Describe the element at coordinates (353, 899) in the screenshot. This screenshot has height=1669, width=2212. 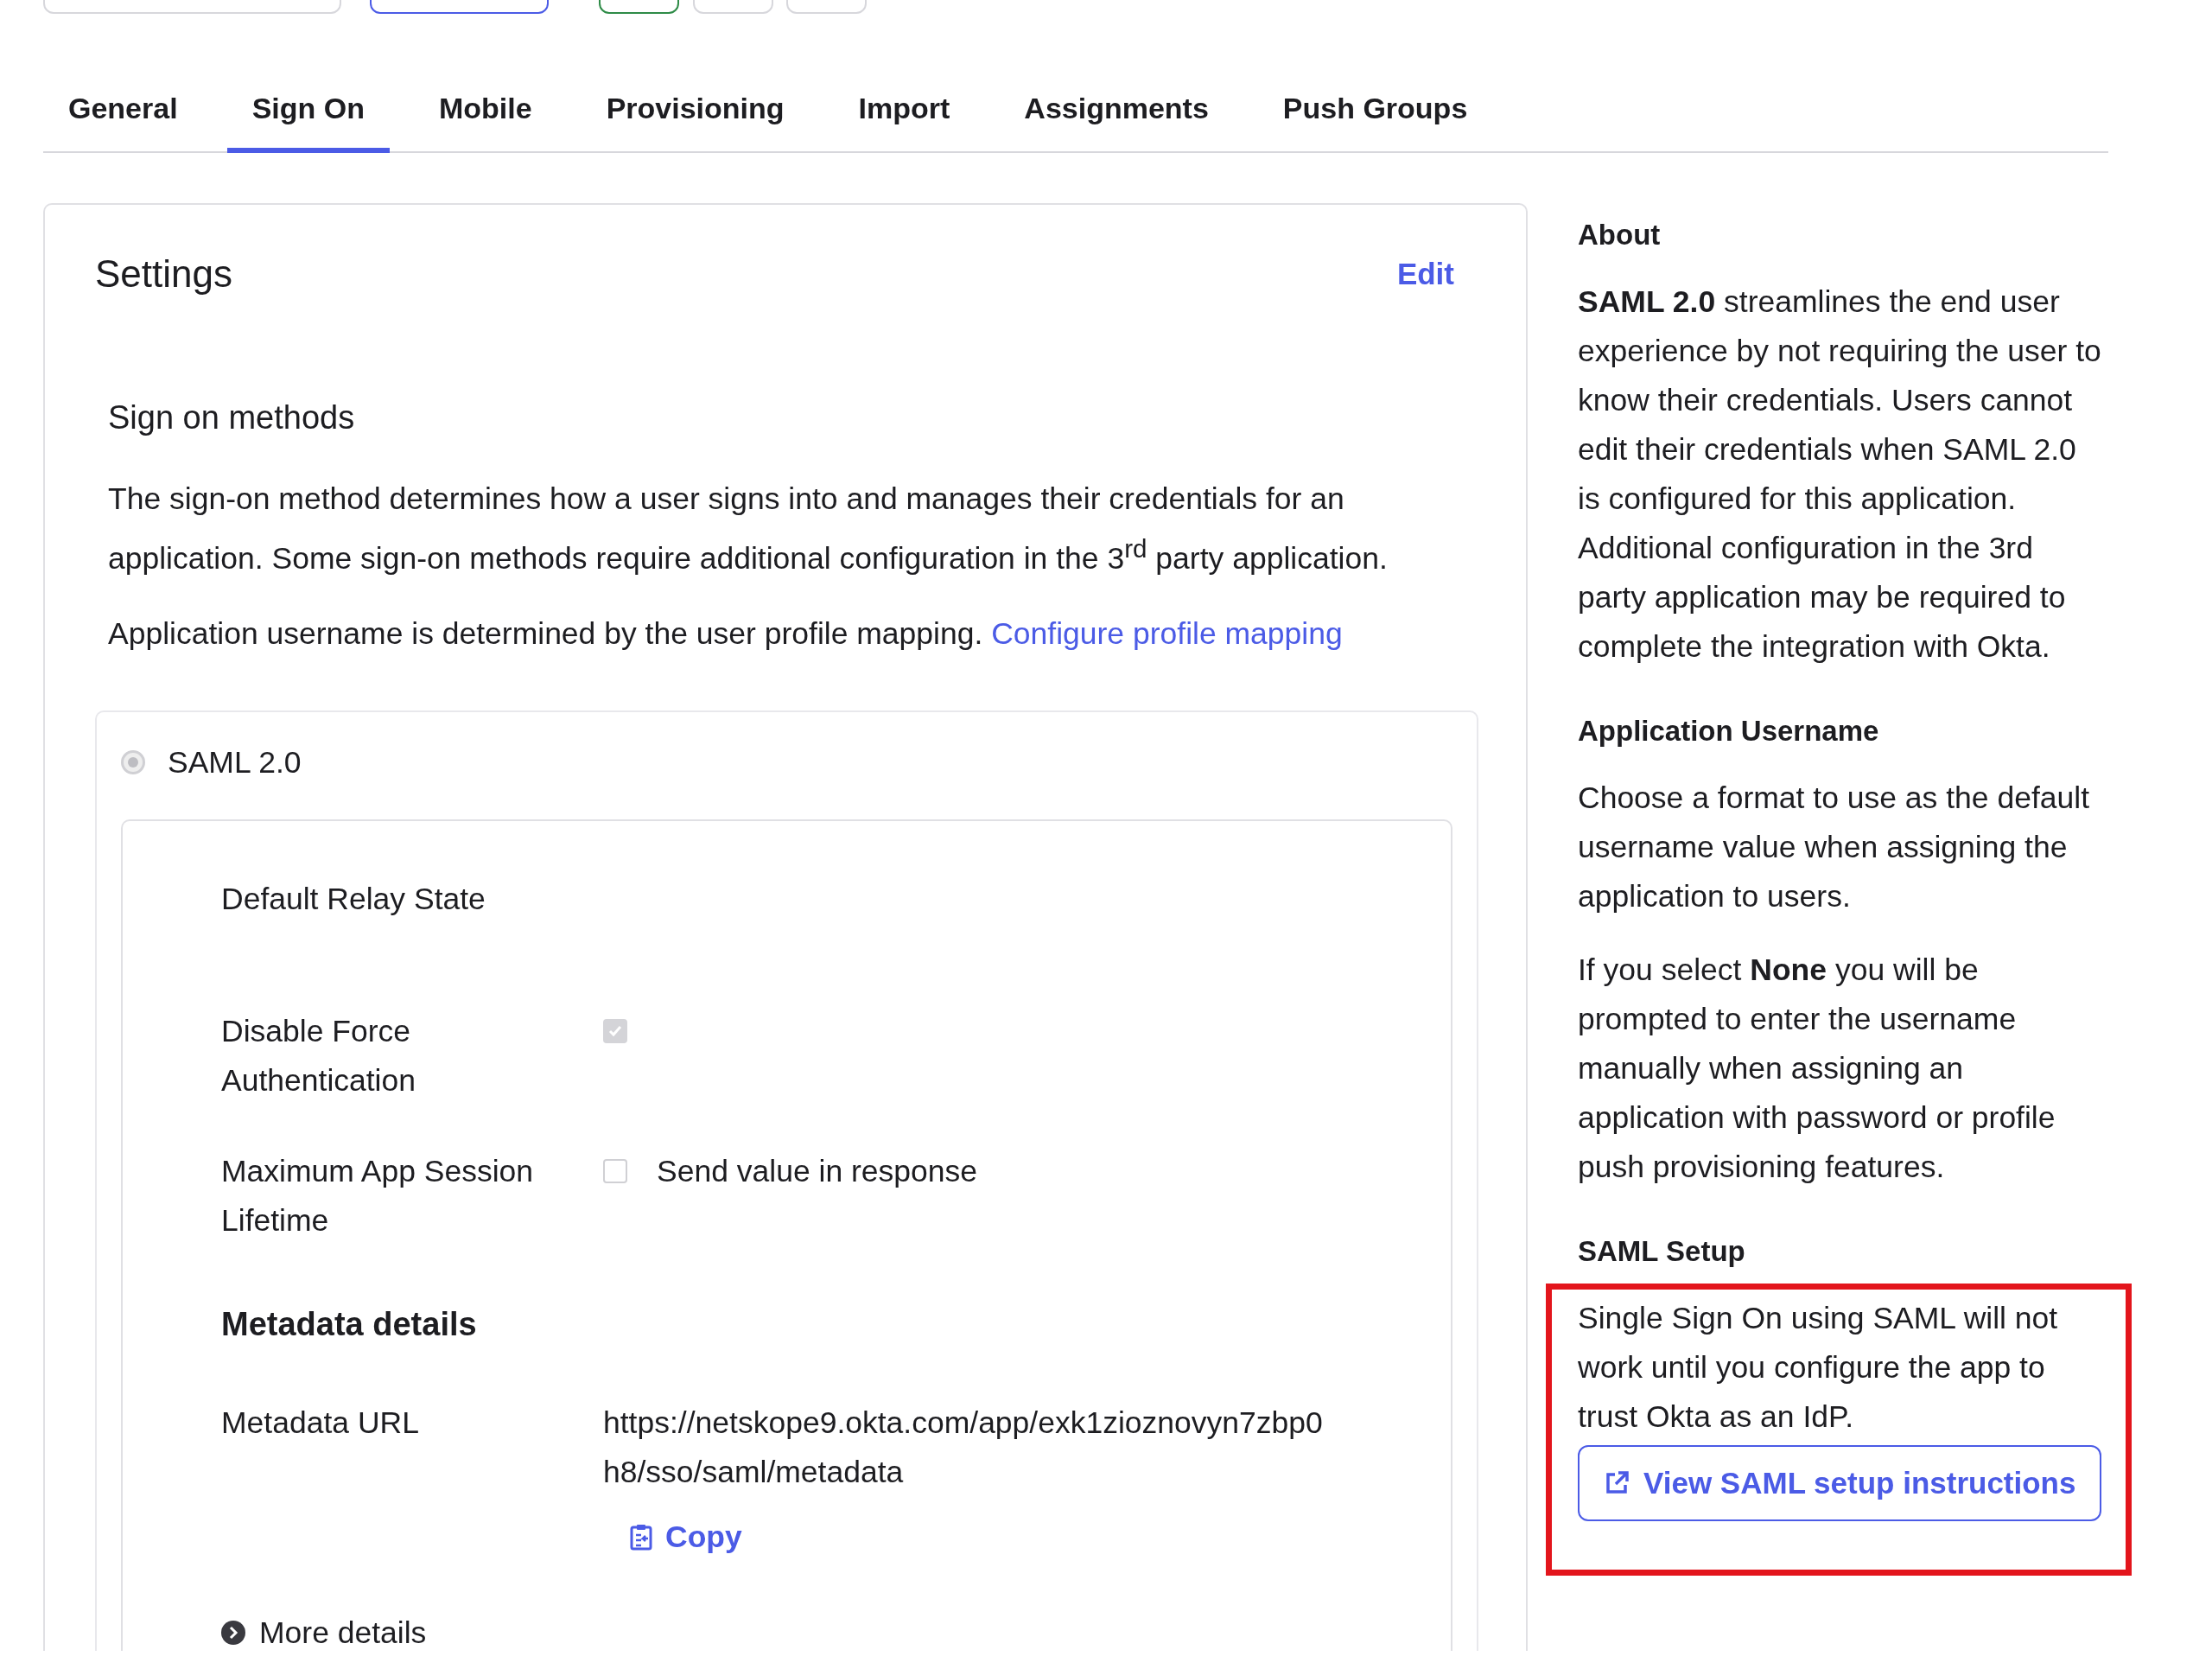
I see `field-label: Default Relay State` at that location.